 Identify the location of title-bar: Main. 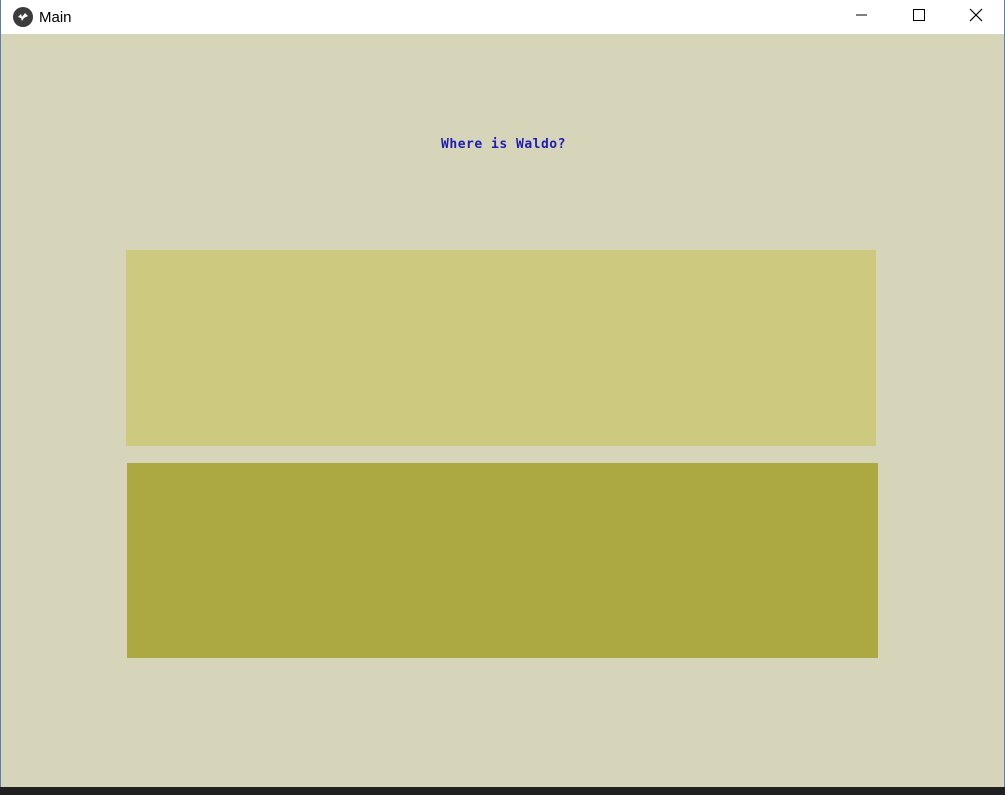
(502, 17).